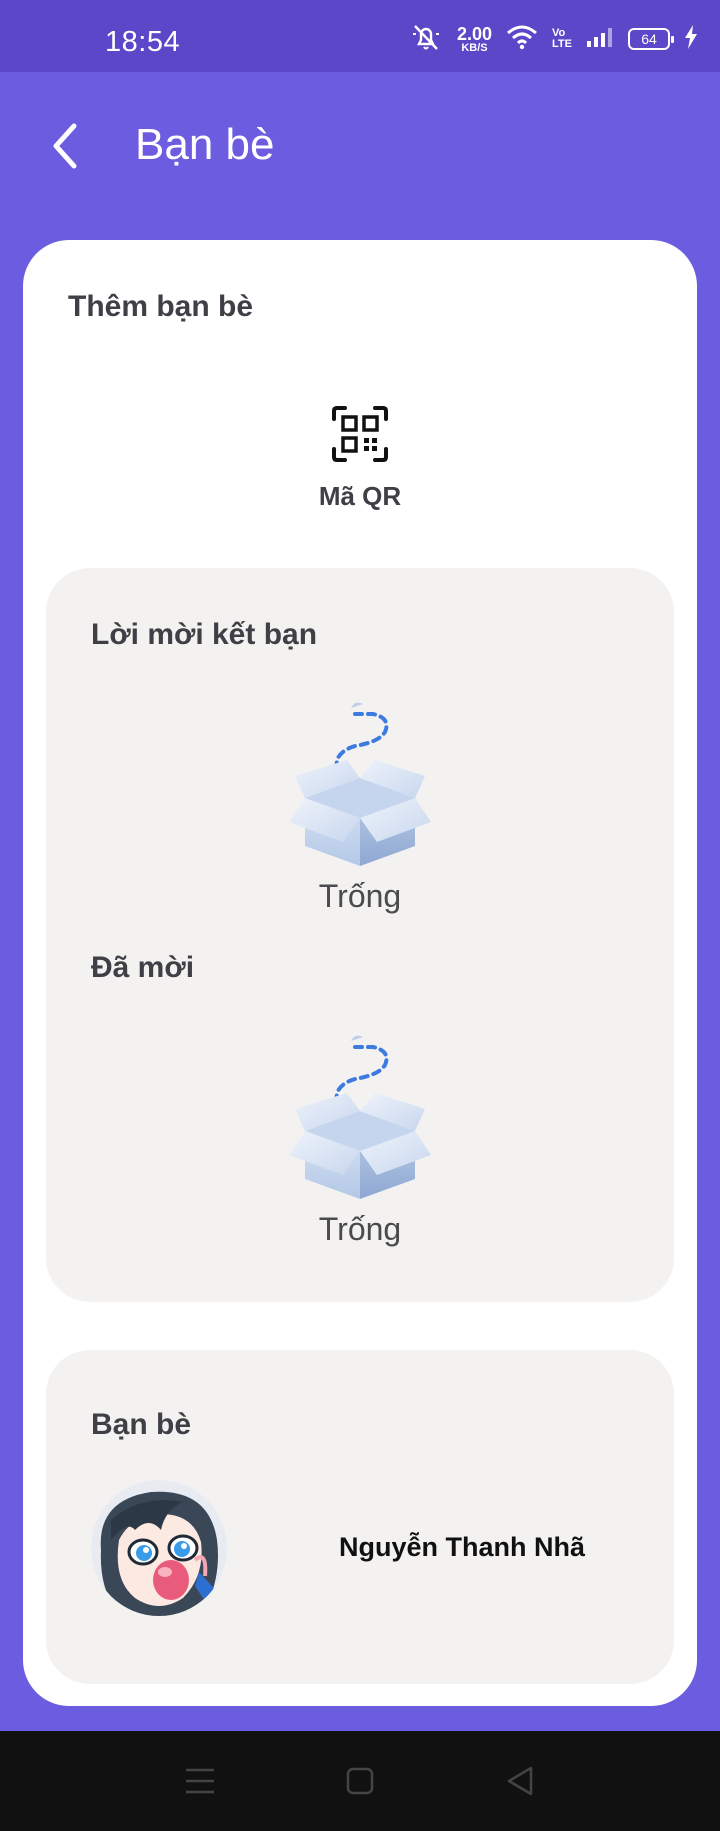 Image resolution: width=720 pixels, height=1831 pixels. What do you see at coordinates (426, 39) in the screenshot?
I see `mute-bell-icon` at bounding box center [426, 39].